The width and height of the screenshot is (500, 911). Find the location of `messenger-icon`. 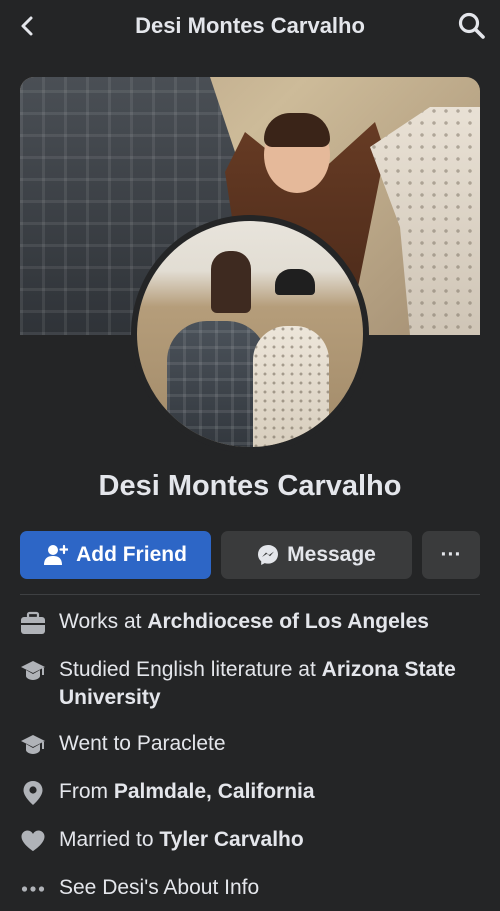

messenger-icon is located at coordinates (268, 555).